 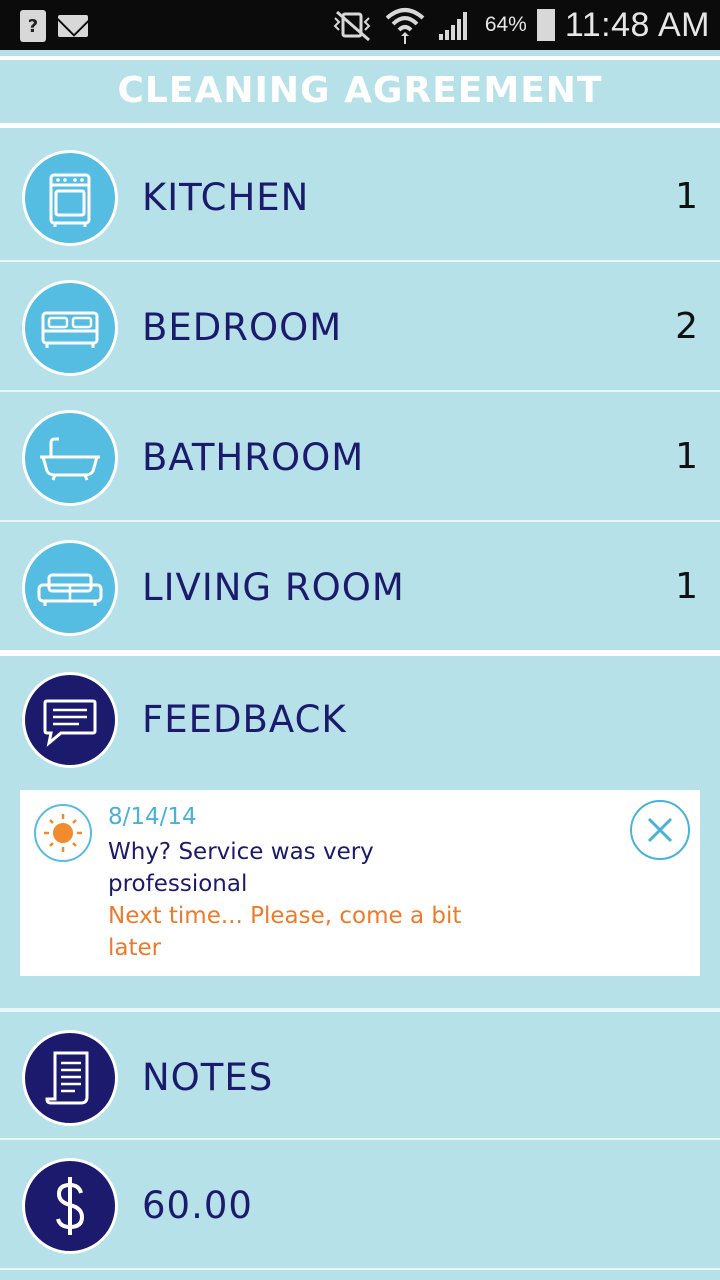 I want to click on status-indicators: 64% 11:48 AM, so click(x=520, y=25).